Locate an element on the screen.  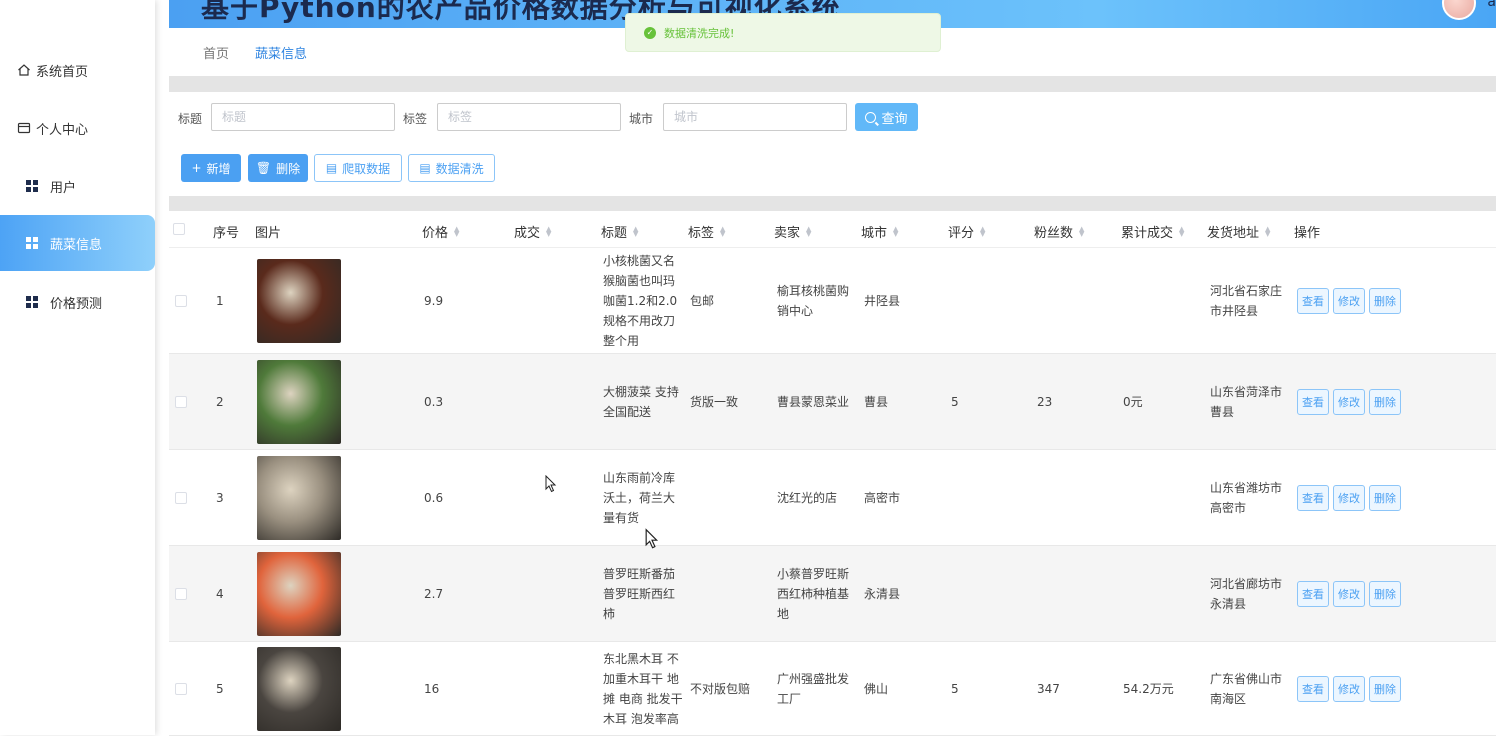
column-header-sortable: 粉丝数 ▲ ▼ is located at coordinates (1059, 231).